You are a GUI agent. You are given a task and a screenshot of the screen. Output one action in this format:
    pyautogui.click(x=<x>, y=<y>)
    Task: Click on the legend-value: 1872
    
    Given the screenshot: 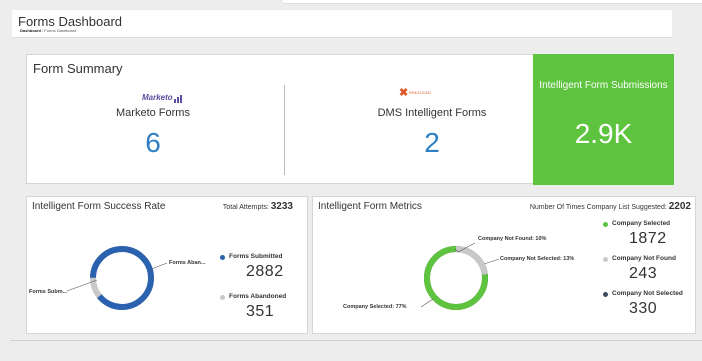 What is the action you would take?
    pyautogui.click(x=648, y=238)
    